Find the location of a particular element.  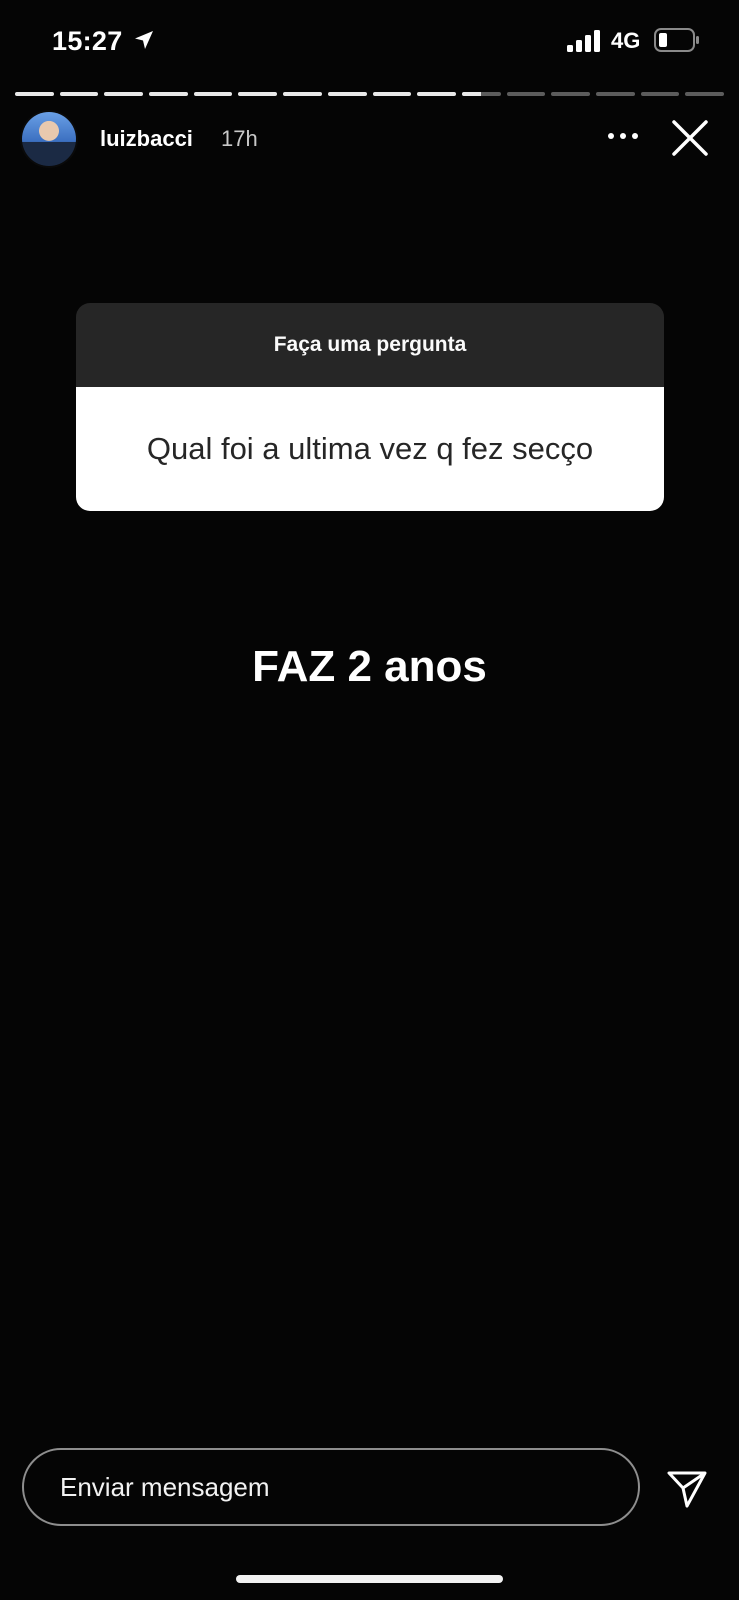

question-sticker-header: Faça uma pergunta is located at coordinates (370, 345).